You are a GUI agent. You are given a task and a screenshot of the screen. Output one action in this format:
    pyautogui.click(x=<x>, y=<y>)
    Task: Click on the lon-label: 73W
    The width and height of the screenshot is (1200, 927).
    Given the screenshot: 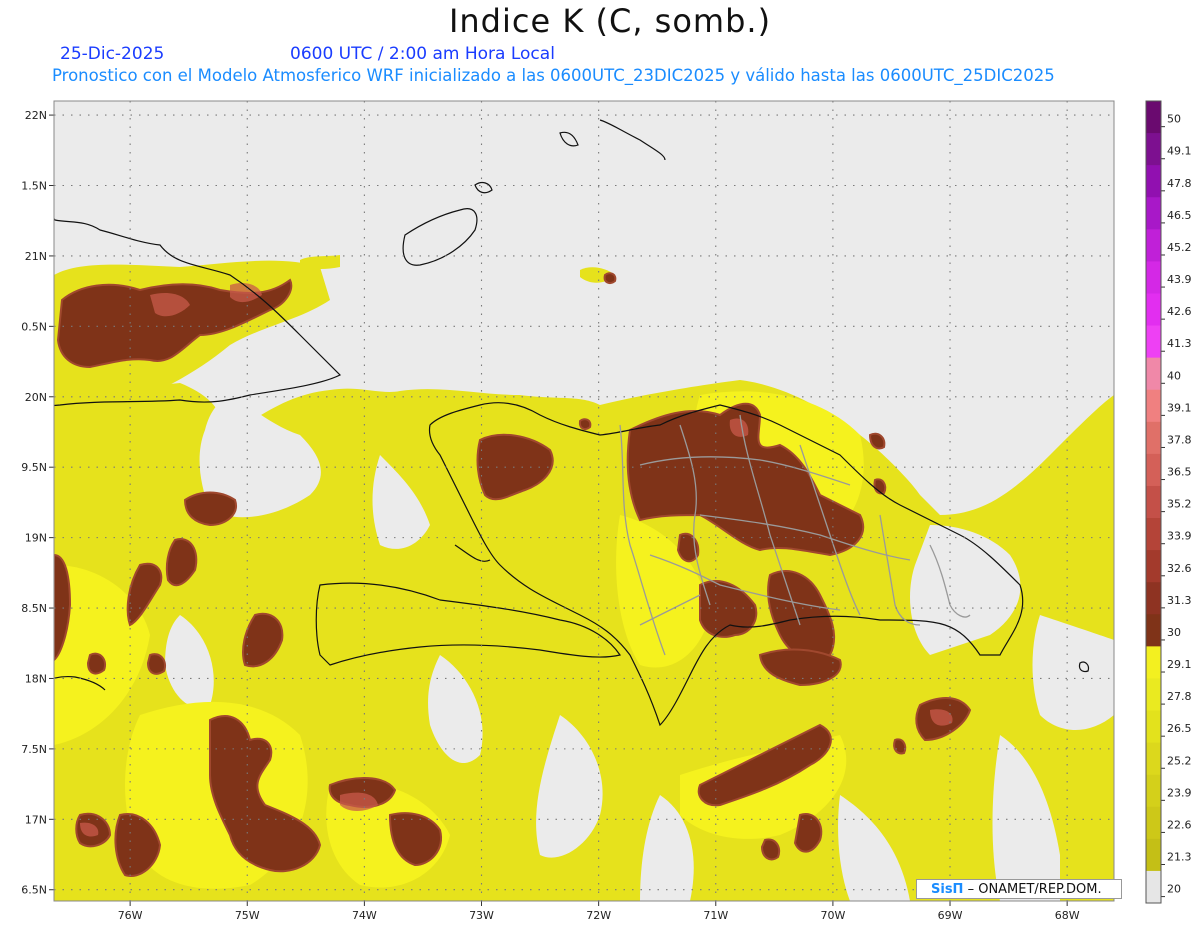 What is the action you would take?
    pyautogui.click(x=481, y=915)
    